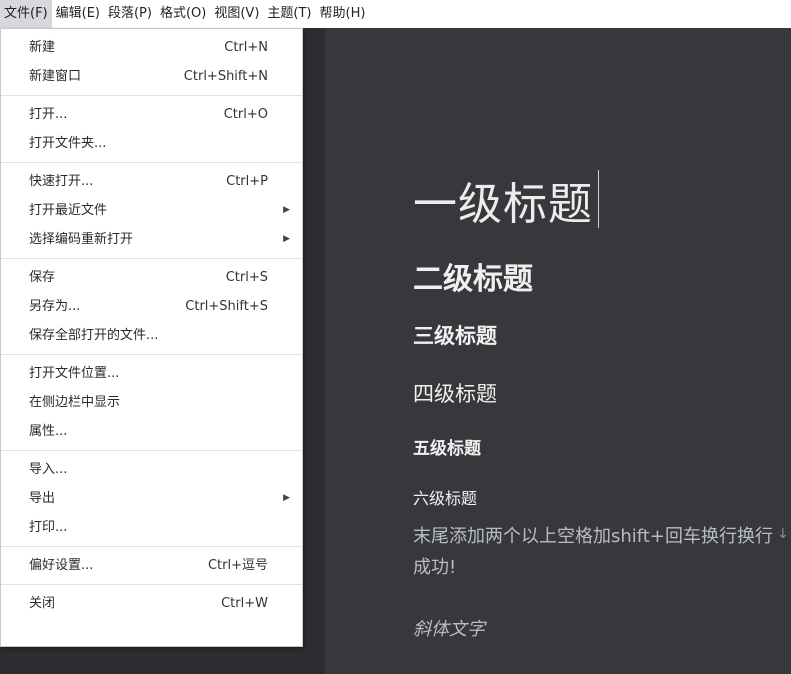  I want to click on heading-4: 四级标题, so click(455, 393).